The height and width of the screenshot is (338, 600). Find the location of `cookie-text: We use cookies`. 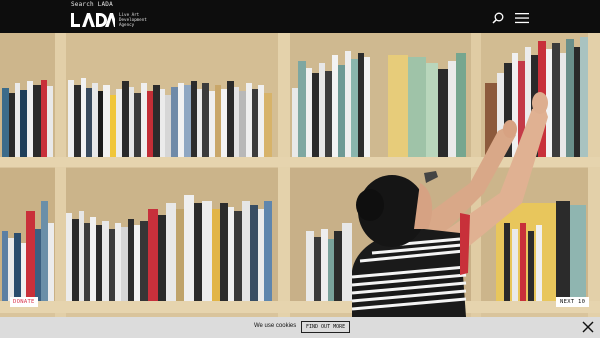

cookie-text: We use cookies is located at coordinates (275, 326).